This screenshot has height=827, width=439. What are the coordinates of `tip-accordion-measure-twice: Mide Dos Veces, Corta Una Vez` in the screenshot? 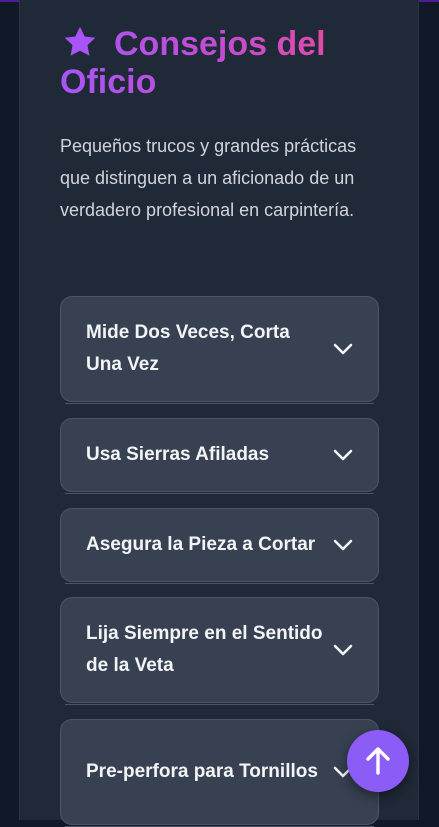 It's located at (219, 350).